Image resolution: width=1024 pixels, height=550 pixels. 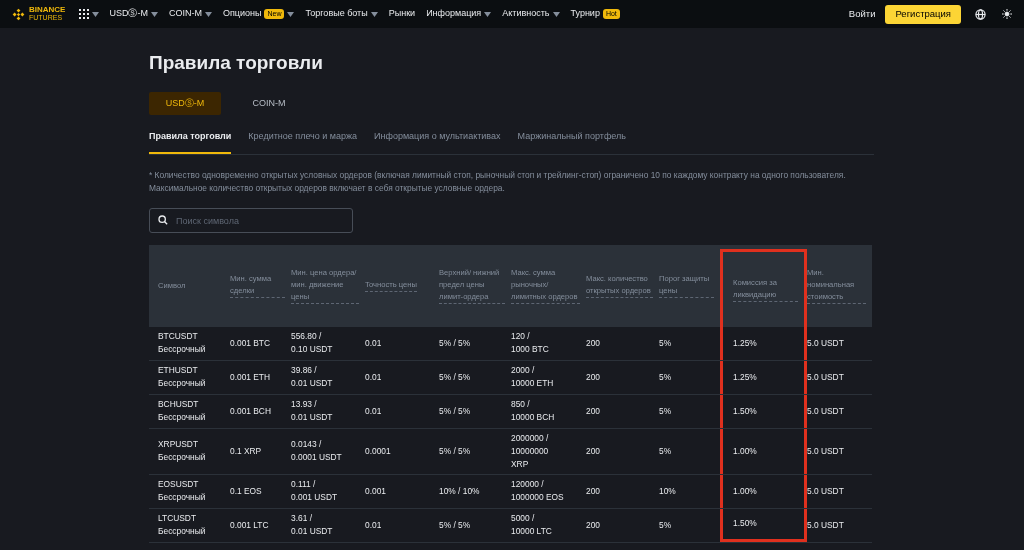 I want to click on logo-text: BINANCE, so click(x=47, y=10).